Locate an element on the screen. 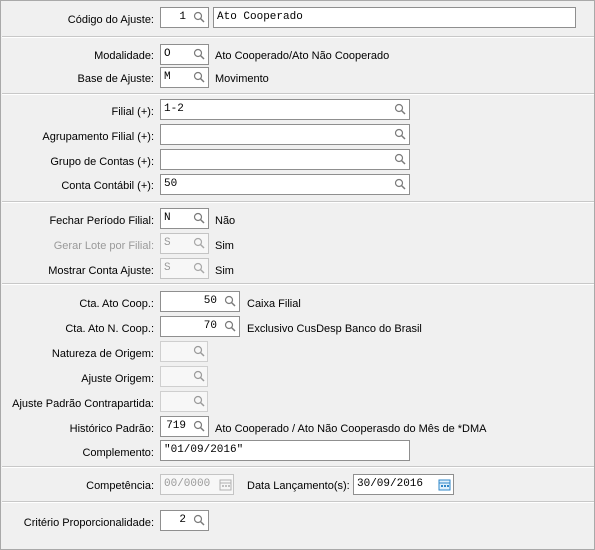 The height and width of the screenshot is (550, 595). criterio-label: Critério Proporcionalidade: is located at coordinates (88, 523).